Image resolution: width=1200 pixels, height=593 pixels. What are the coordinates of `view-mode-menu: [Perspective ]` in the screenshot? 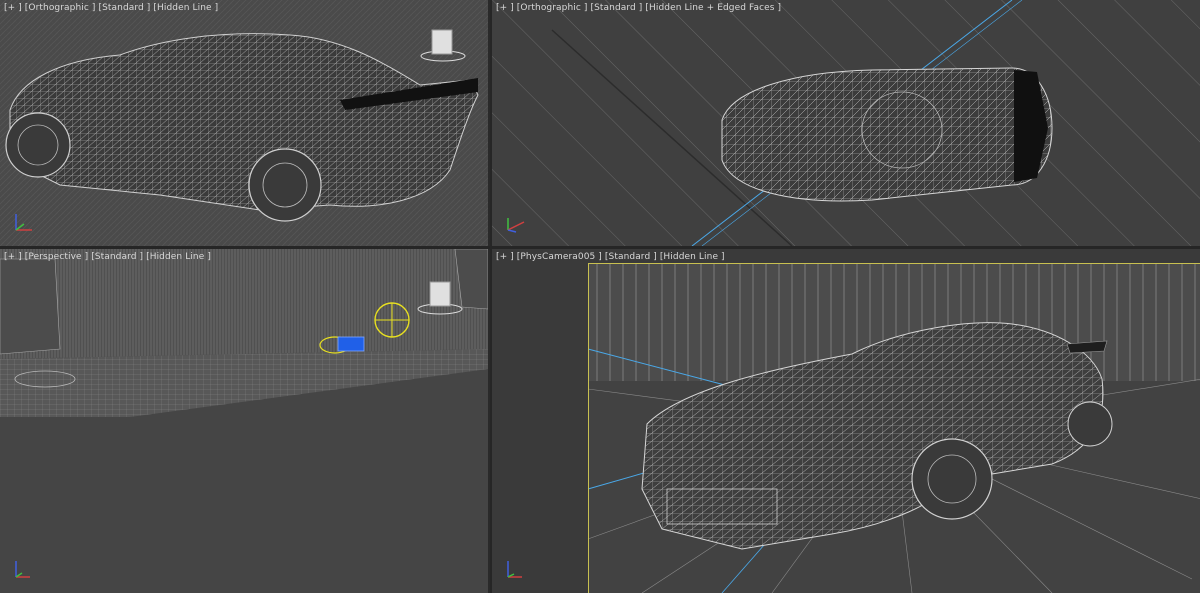 It's located at (56, 257).